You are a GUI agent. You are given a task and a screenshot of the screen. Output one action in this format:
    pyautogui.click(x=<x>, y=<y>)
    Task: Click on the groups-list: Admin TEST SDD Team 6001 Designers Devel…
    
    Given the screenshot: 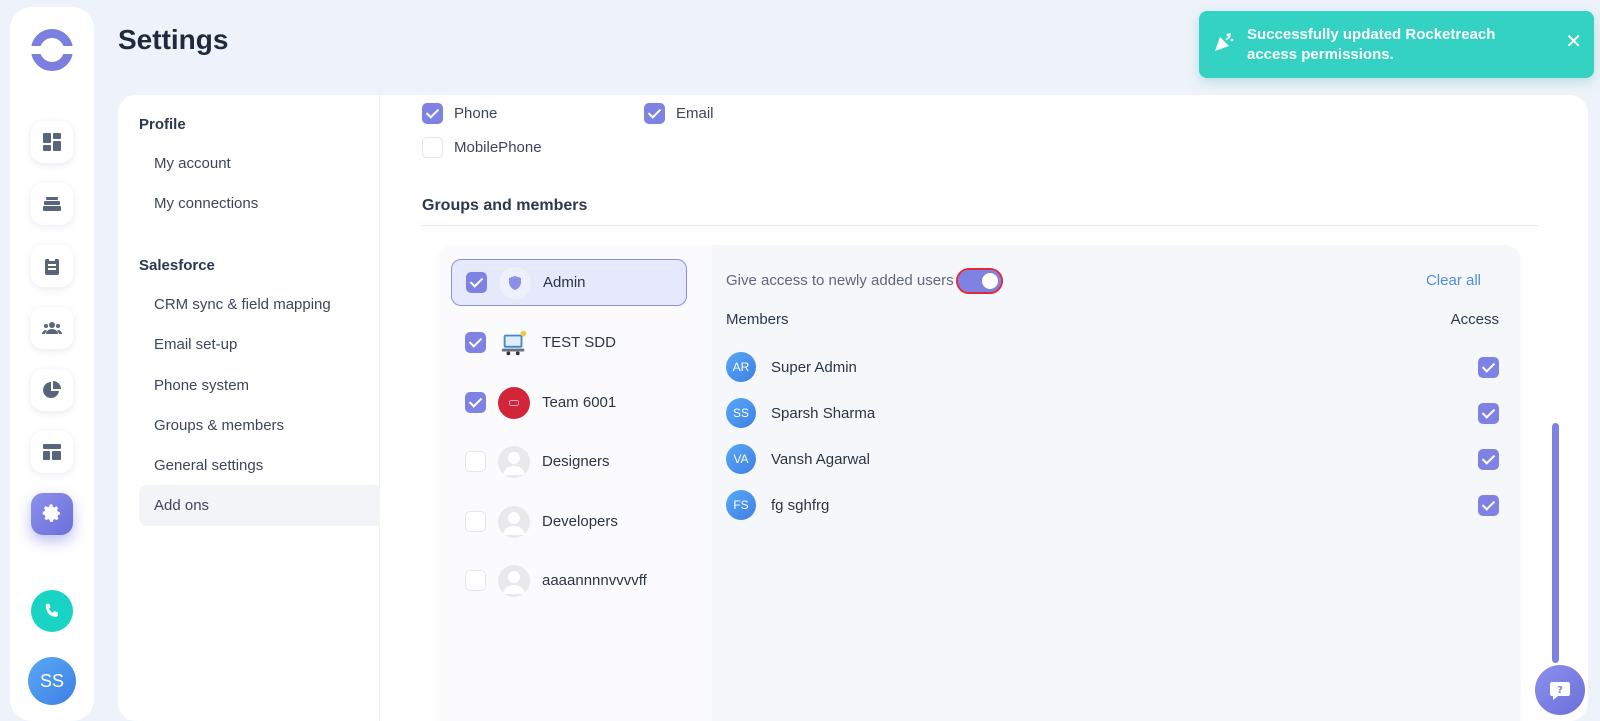 What is the action you would take?
    pyautogui.click(x=574, y=483)
    